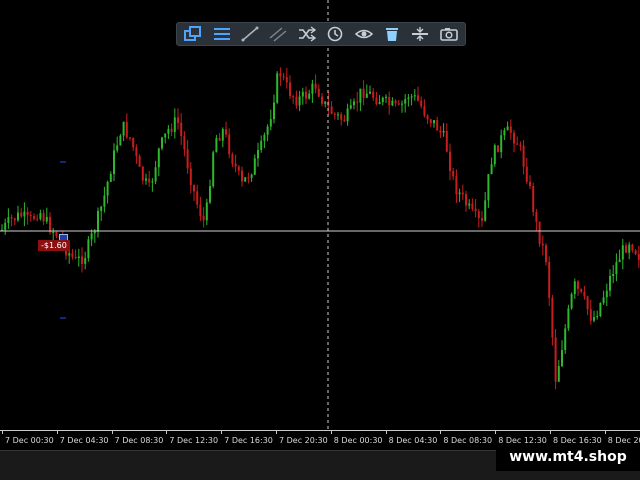 The width and height of the screenshot is (640, 480). What do you see at coordinates (221, 34) in the screenshot?
I see `menu-button` at bounding box center [221, 34].